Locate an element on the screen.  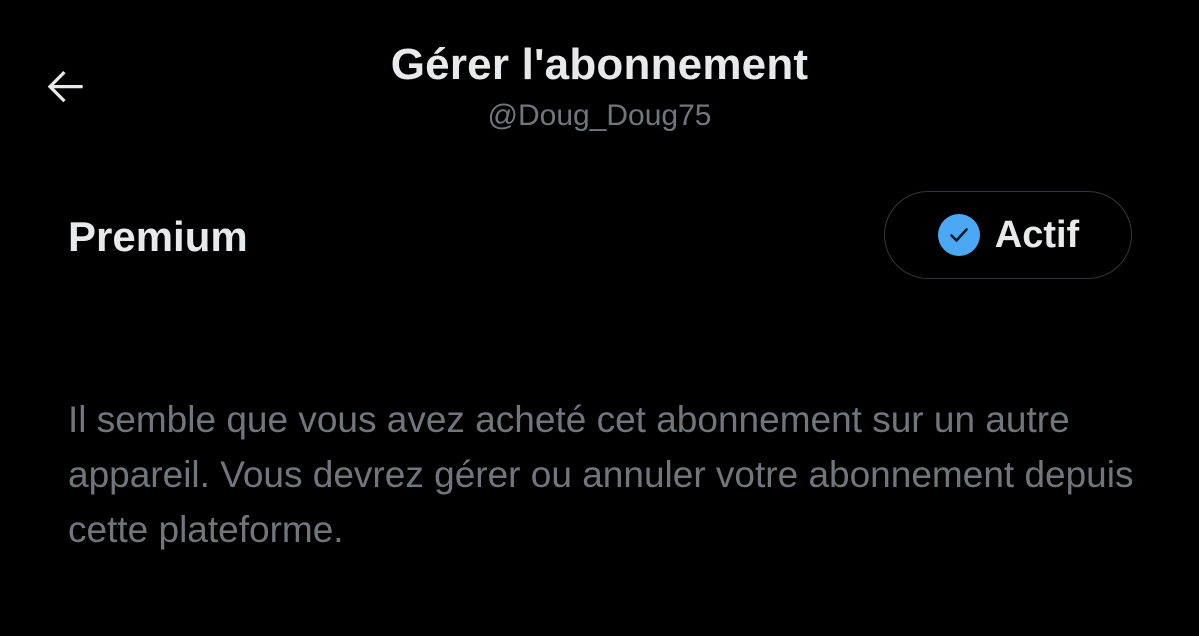
plan-name: Premium is located at coordinates (158, 236).